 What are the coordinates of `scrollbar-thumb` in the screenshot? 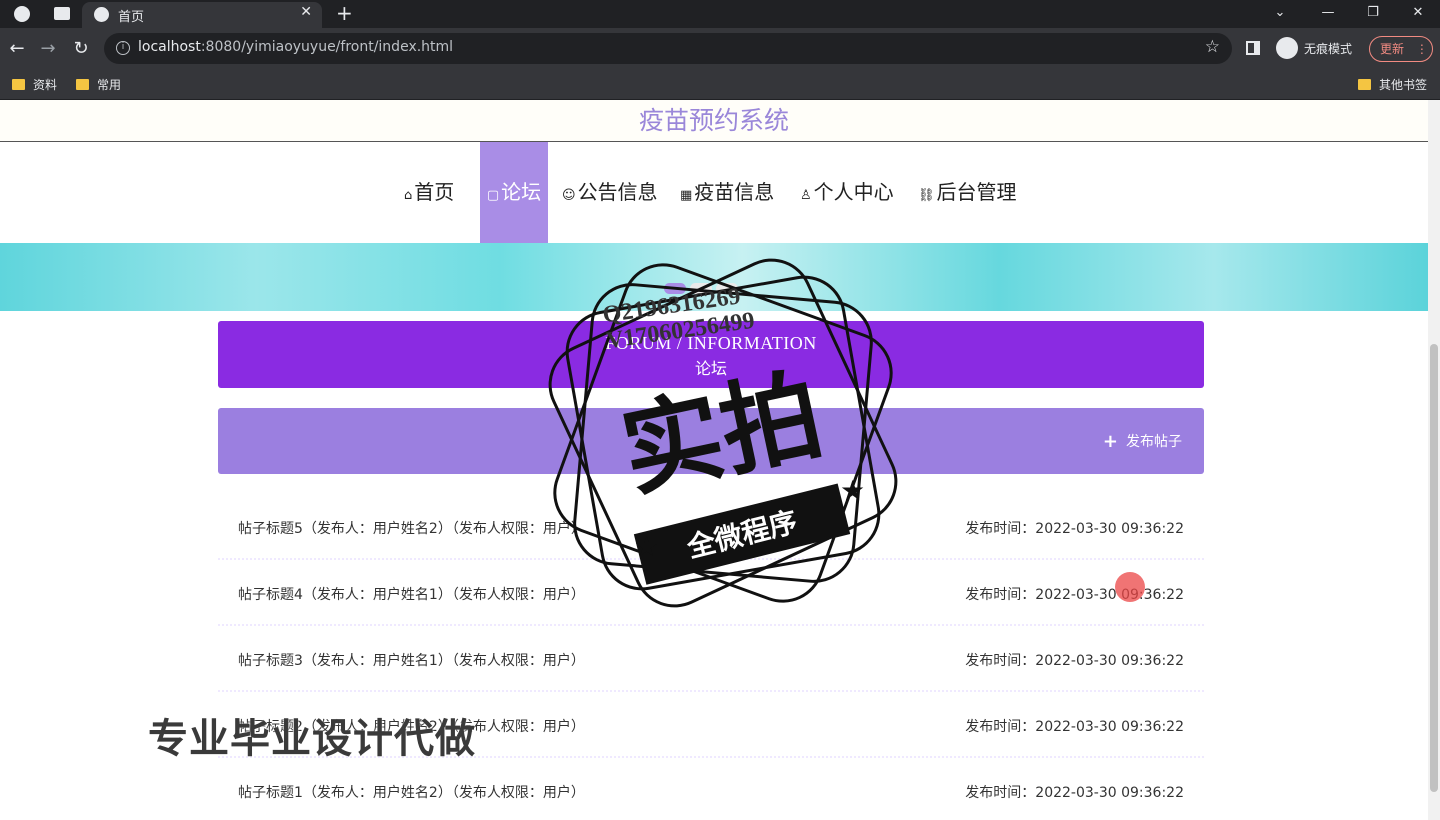 It's located at (1434, 568).